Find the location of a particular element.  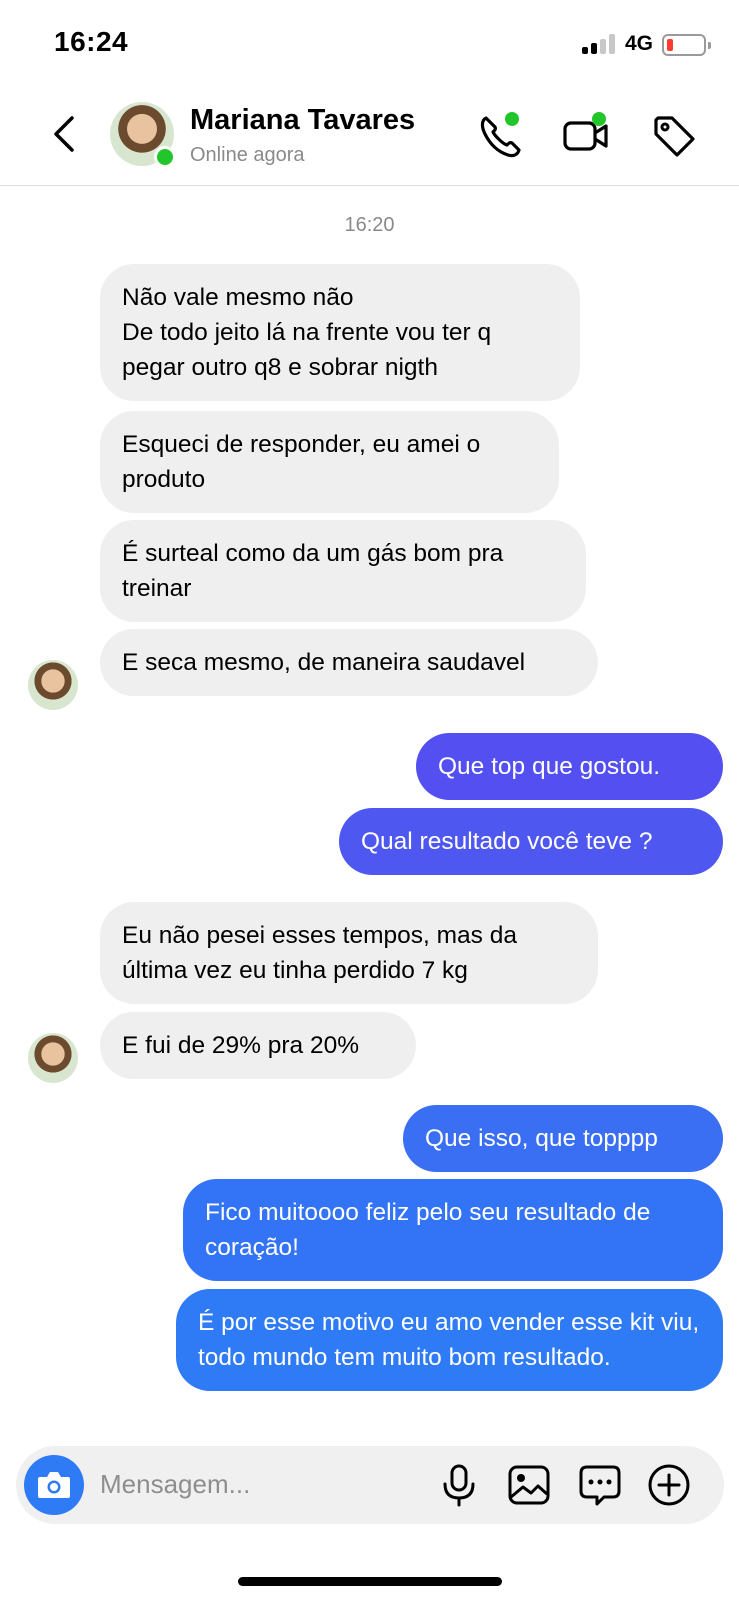

chat-timestamp: 16:20 is located at coordinates (369, 225).